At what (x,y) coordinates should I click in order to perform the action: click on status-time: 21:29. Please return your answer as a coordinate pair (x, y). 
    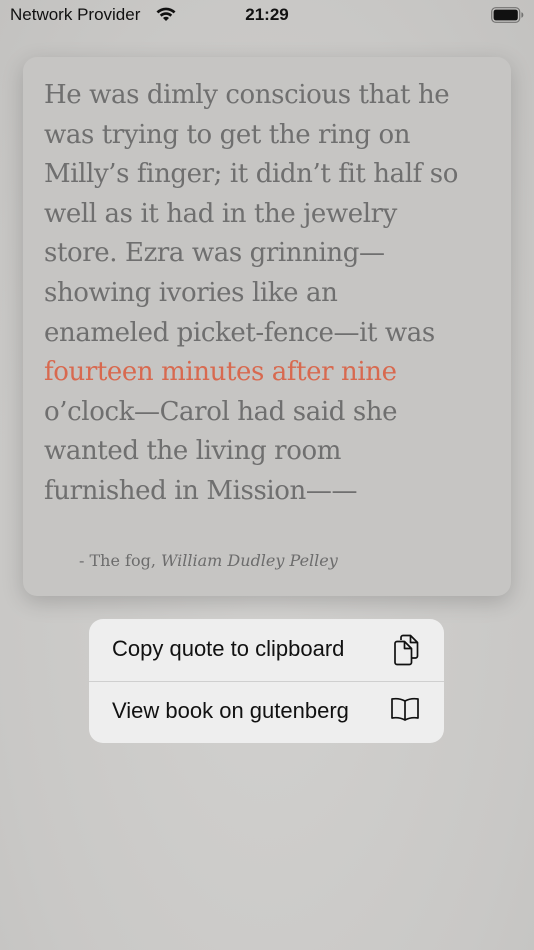
    Looking at the image, I should click on (267, 14).